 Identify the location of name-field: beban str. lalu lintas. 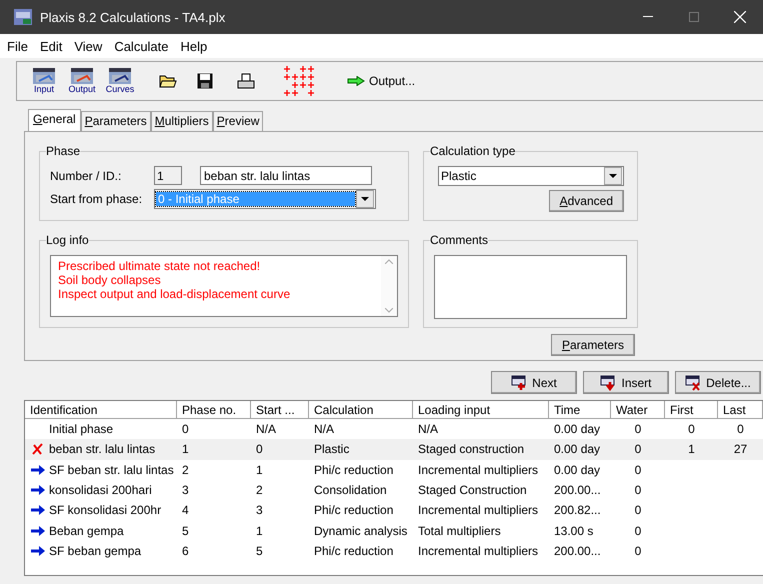
(286, 175).